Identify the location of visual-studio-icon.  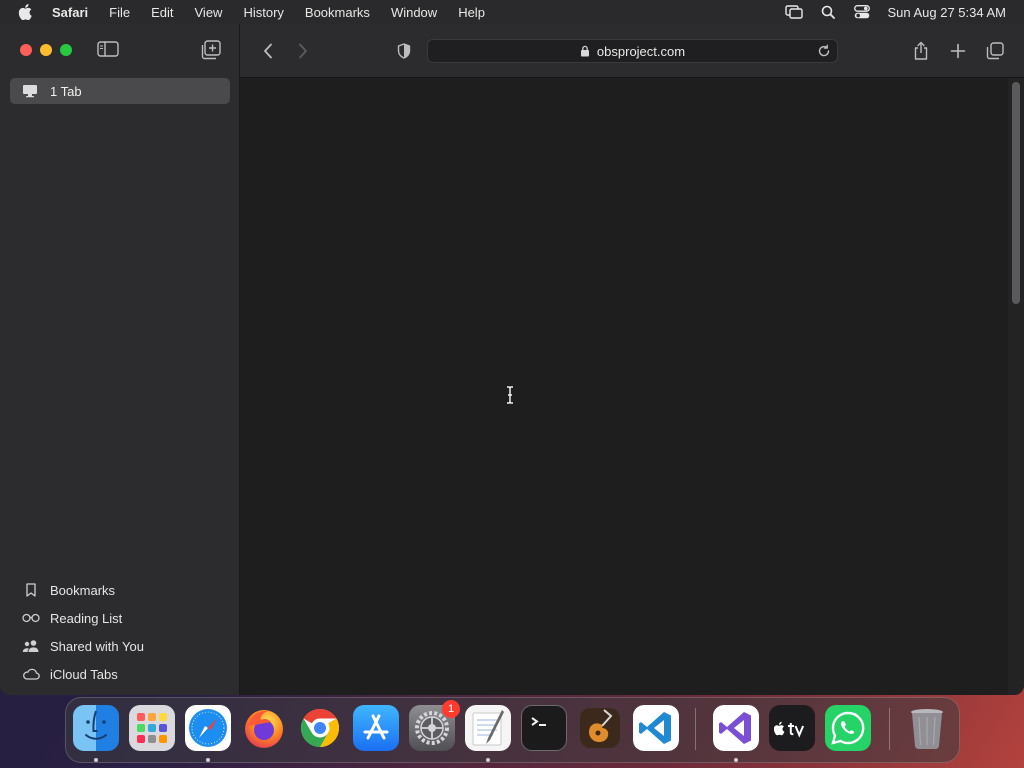
(735, 728).